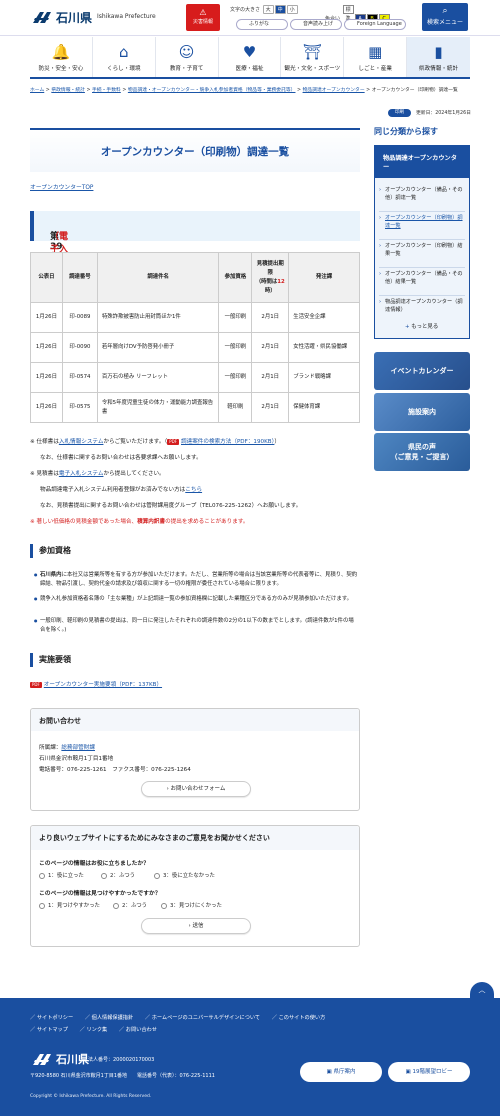 The image size is (500, 1116). What do you see at coordinates (422, 199) in the screenshot?
I see `sidebar-item: オープンカウンター（備品・その他）調達一覧` at bounding box center [422, 199].